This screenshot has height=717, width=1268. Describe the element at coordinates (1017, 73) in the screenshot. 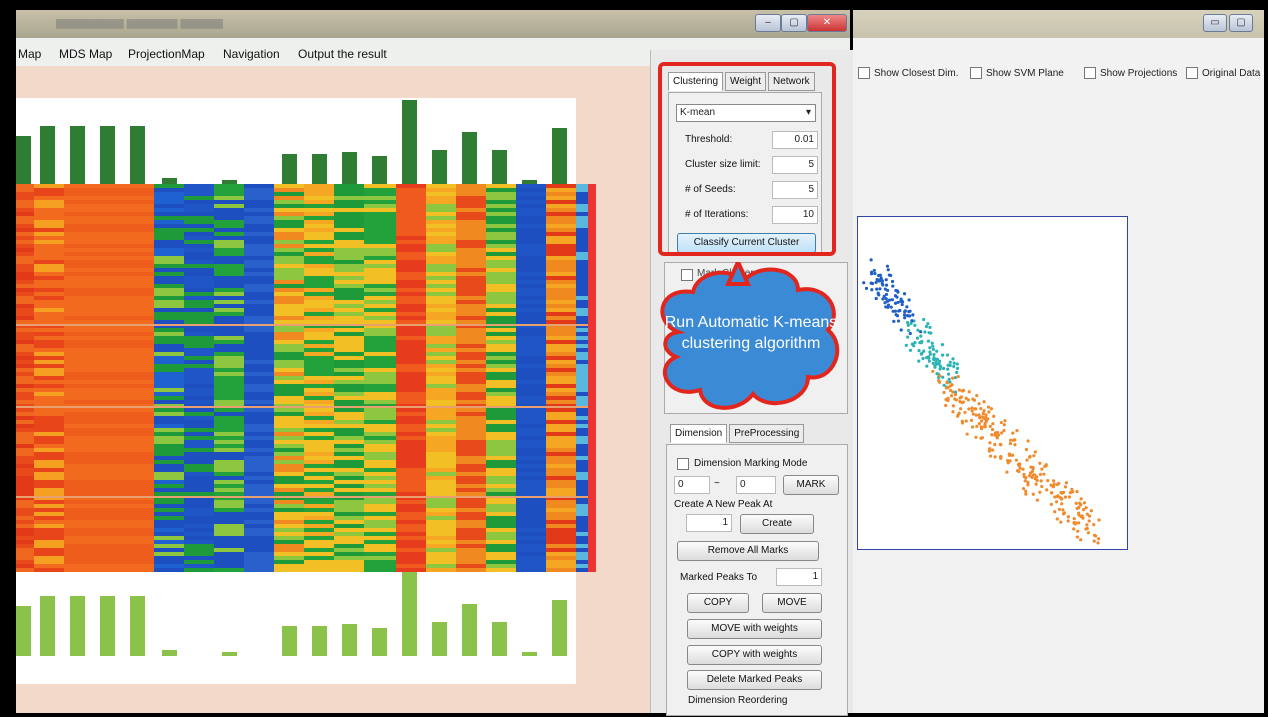

I see `option-svm-plane: Show SVM Plane` at that location.